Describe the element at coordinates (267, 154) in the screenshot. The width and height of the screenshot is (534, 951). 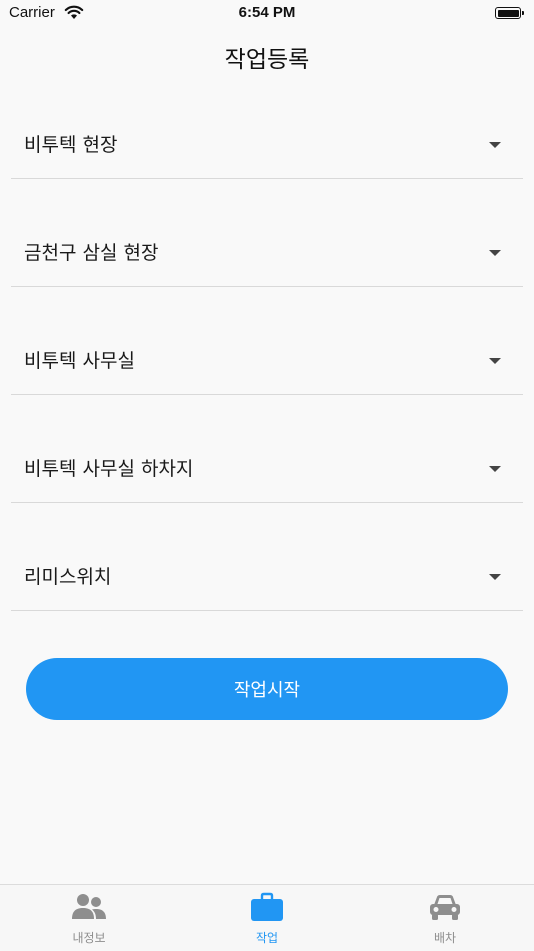
I see `dropdown-site-1: 비투텍 현장` at that location.